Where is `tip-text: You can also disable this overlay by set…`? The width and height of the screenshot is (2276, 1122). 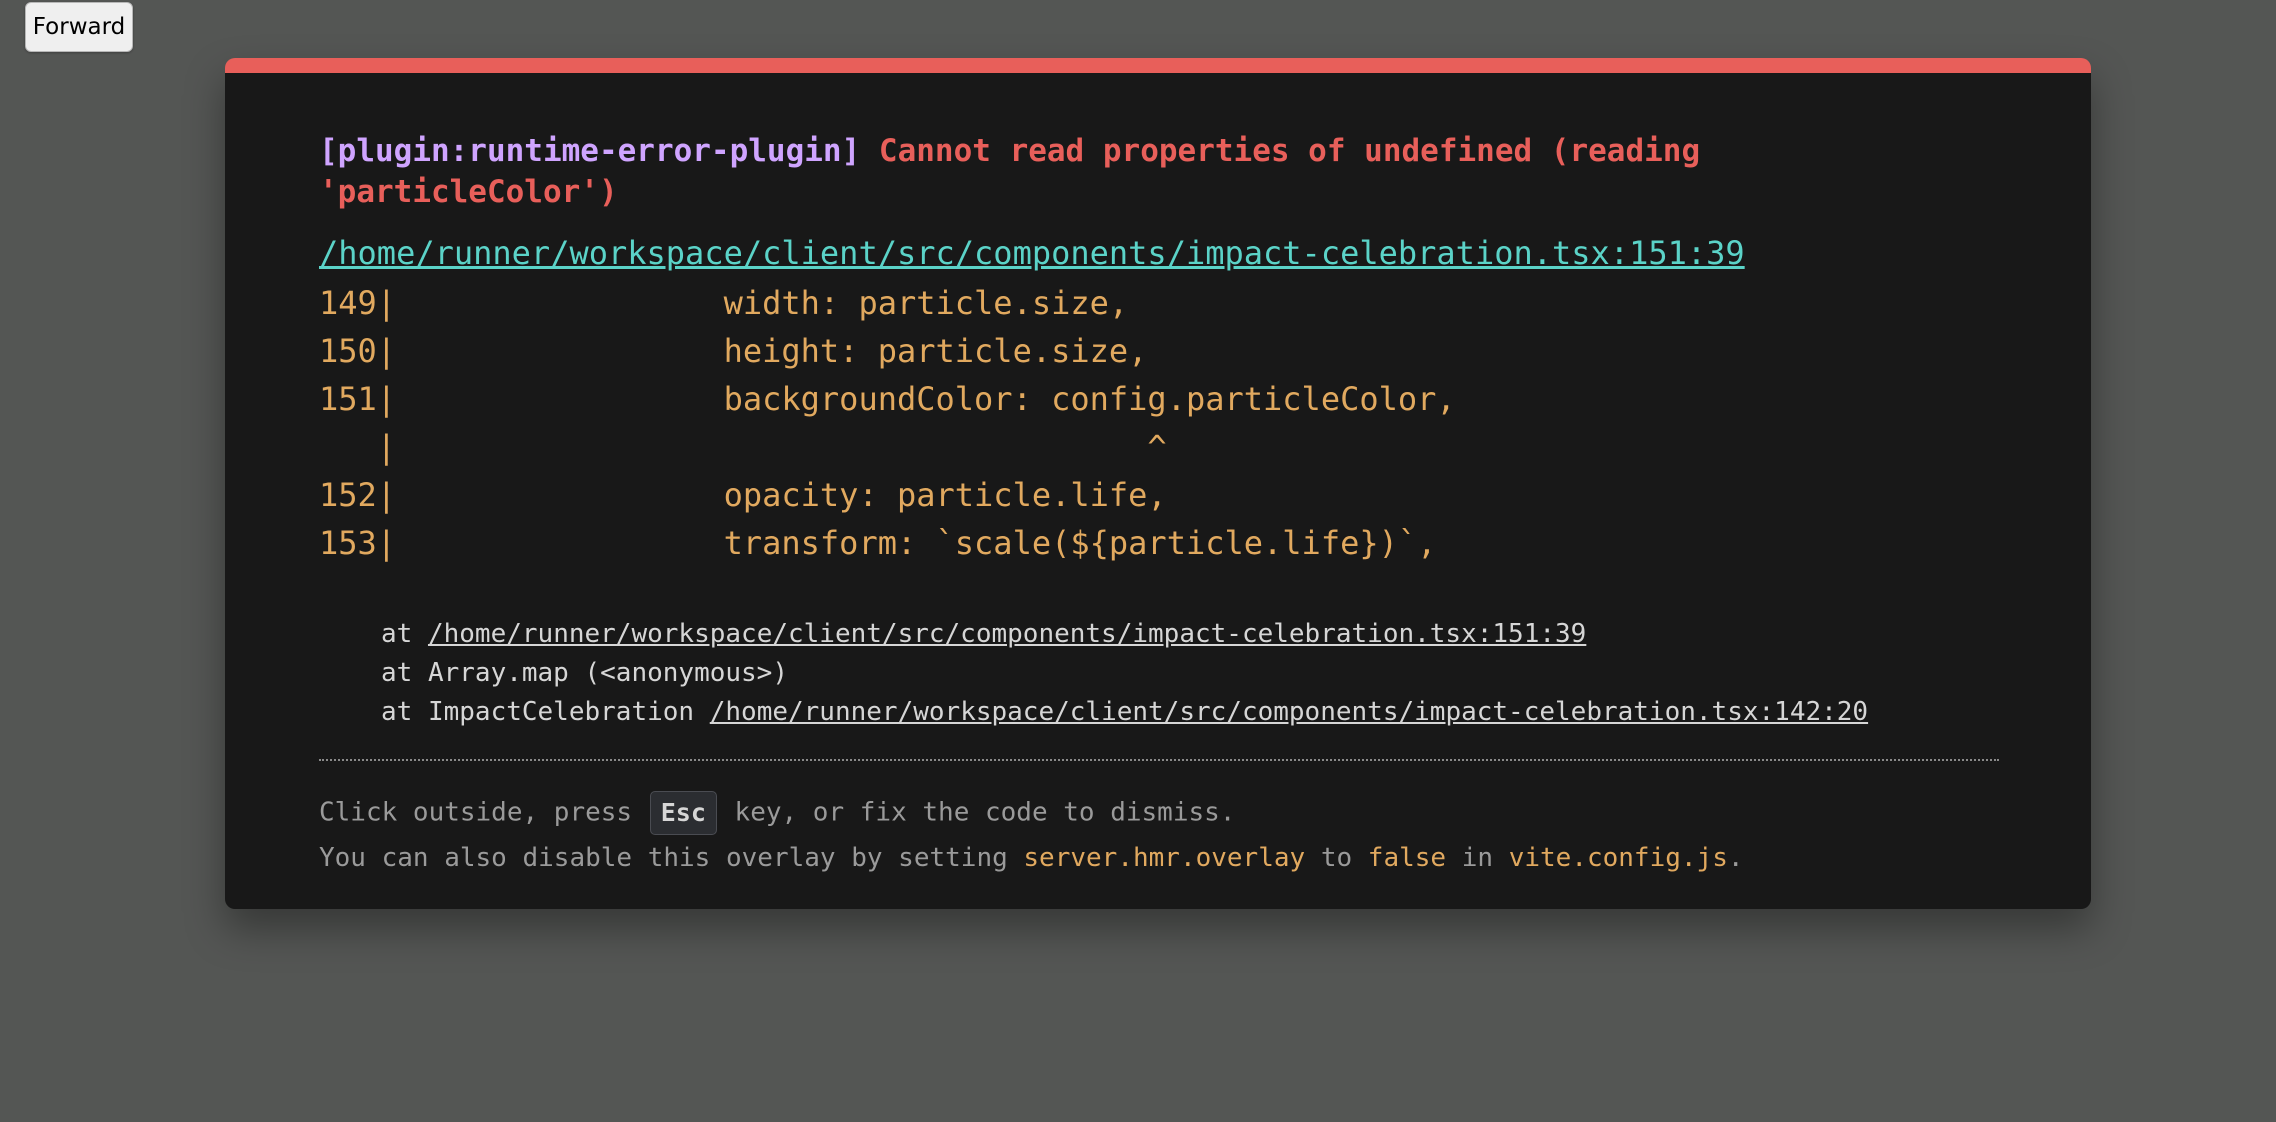 tip-text: You can also disable this overlay by set… is located at coordinates (671, 858).